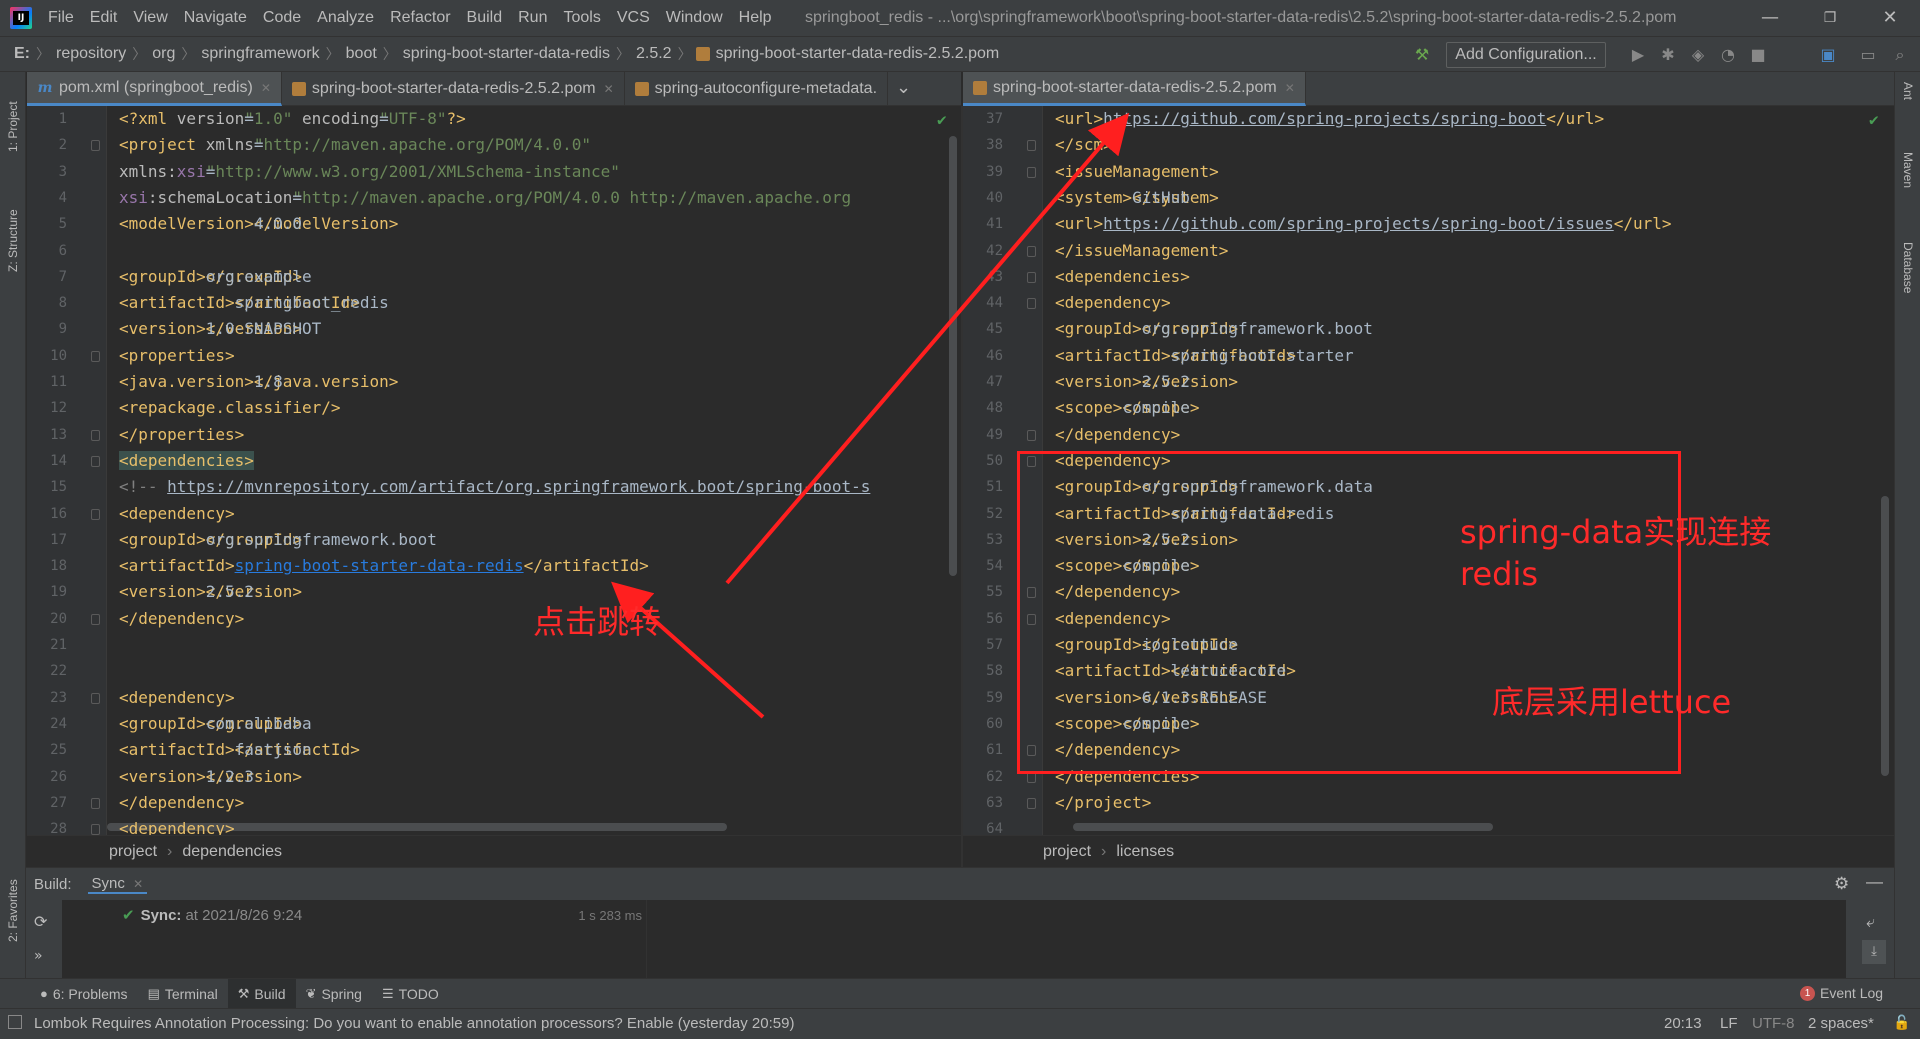 This screenshot has height=1039, width=1920. What do you see at coordinates (757, 89) in the screenshot?
I see `editor-tab: spring-autoconfigure-metadata.` at bounding box center [757, 89].